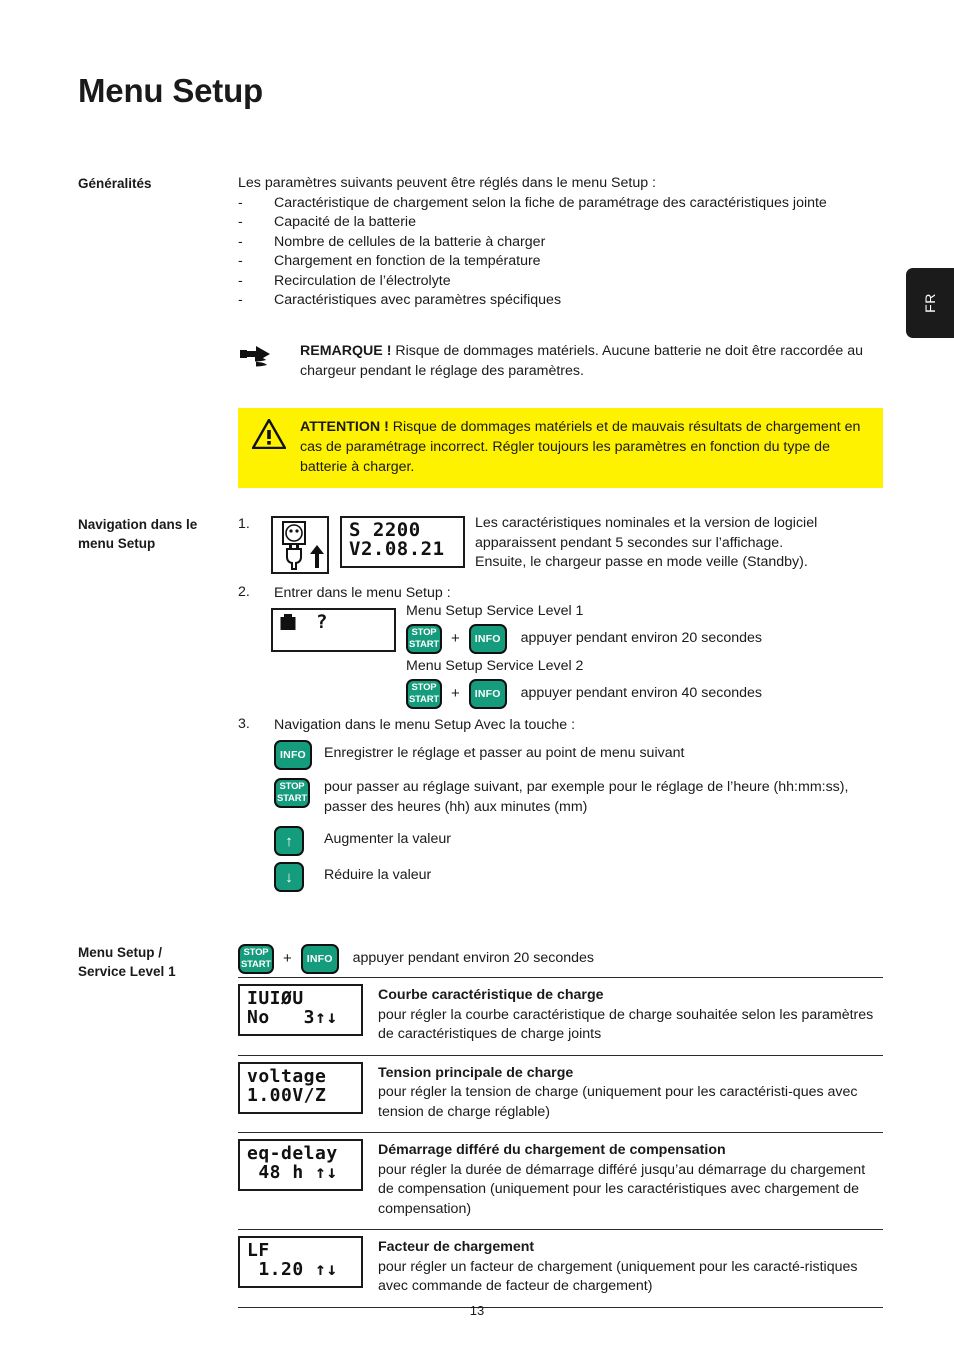  Describe the element at coordinates (456, 1247) in the screenshot. I see `setting-title: Facteur de chargement` at that location.